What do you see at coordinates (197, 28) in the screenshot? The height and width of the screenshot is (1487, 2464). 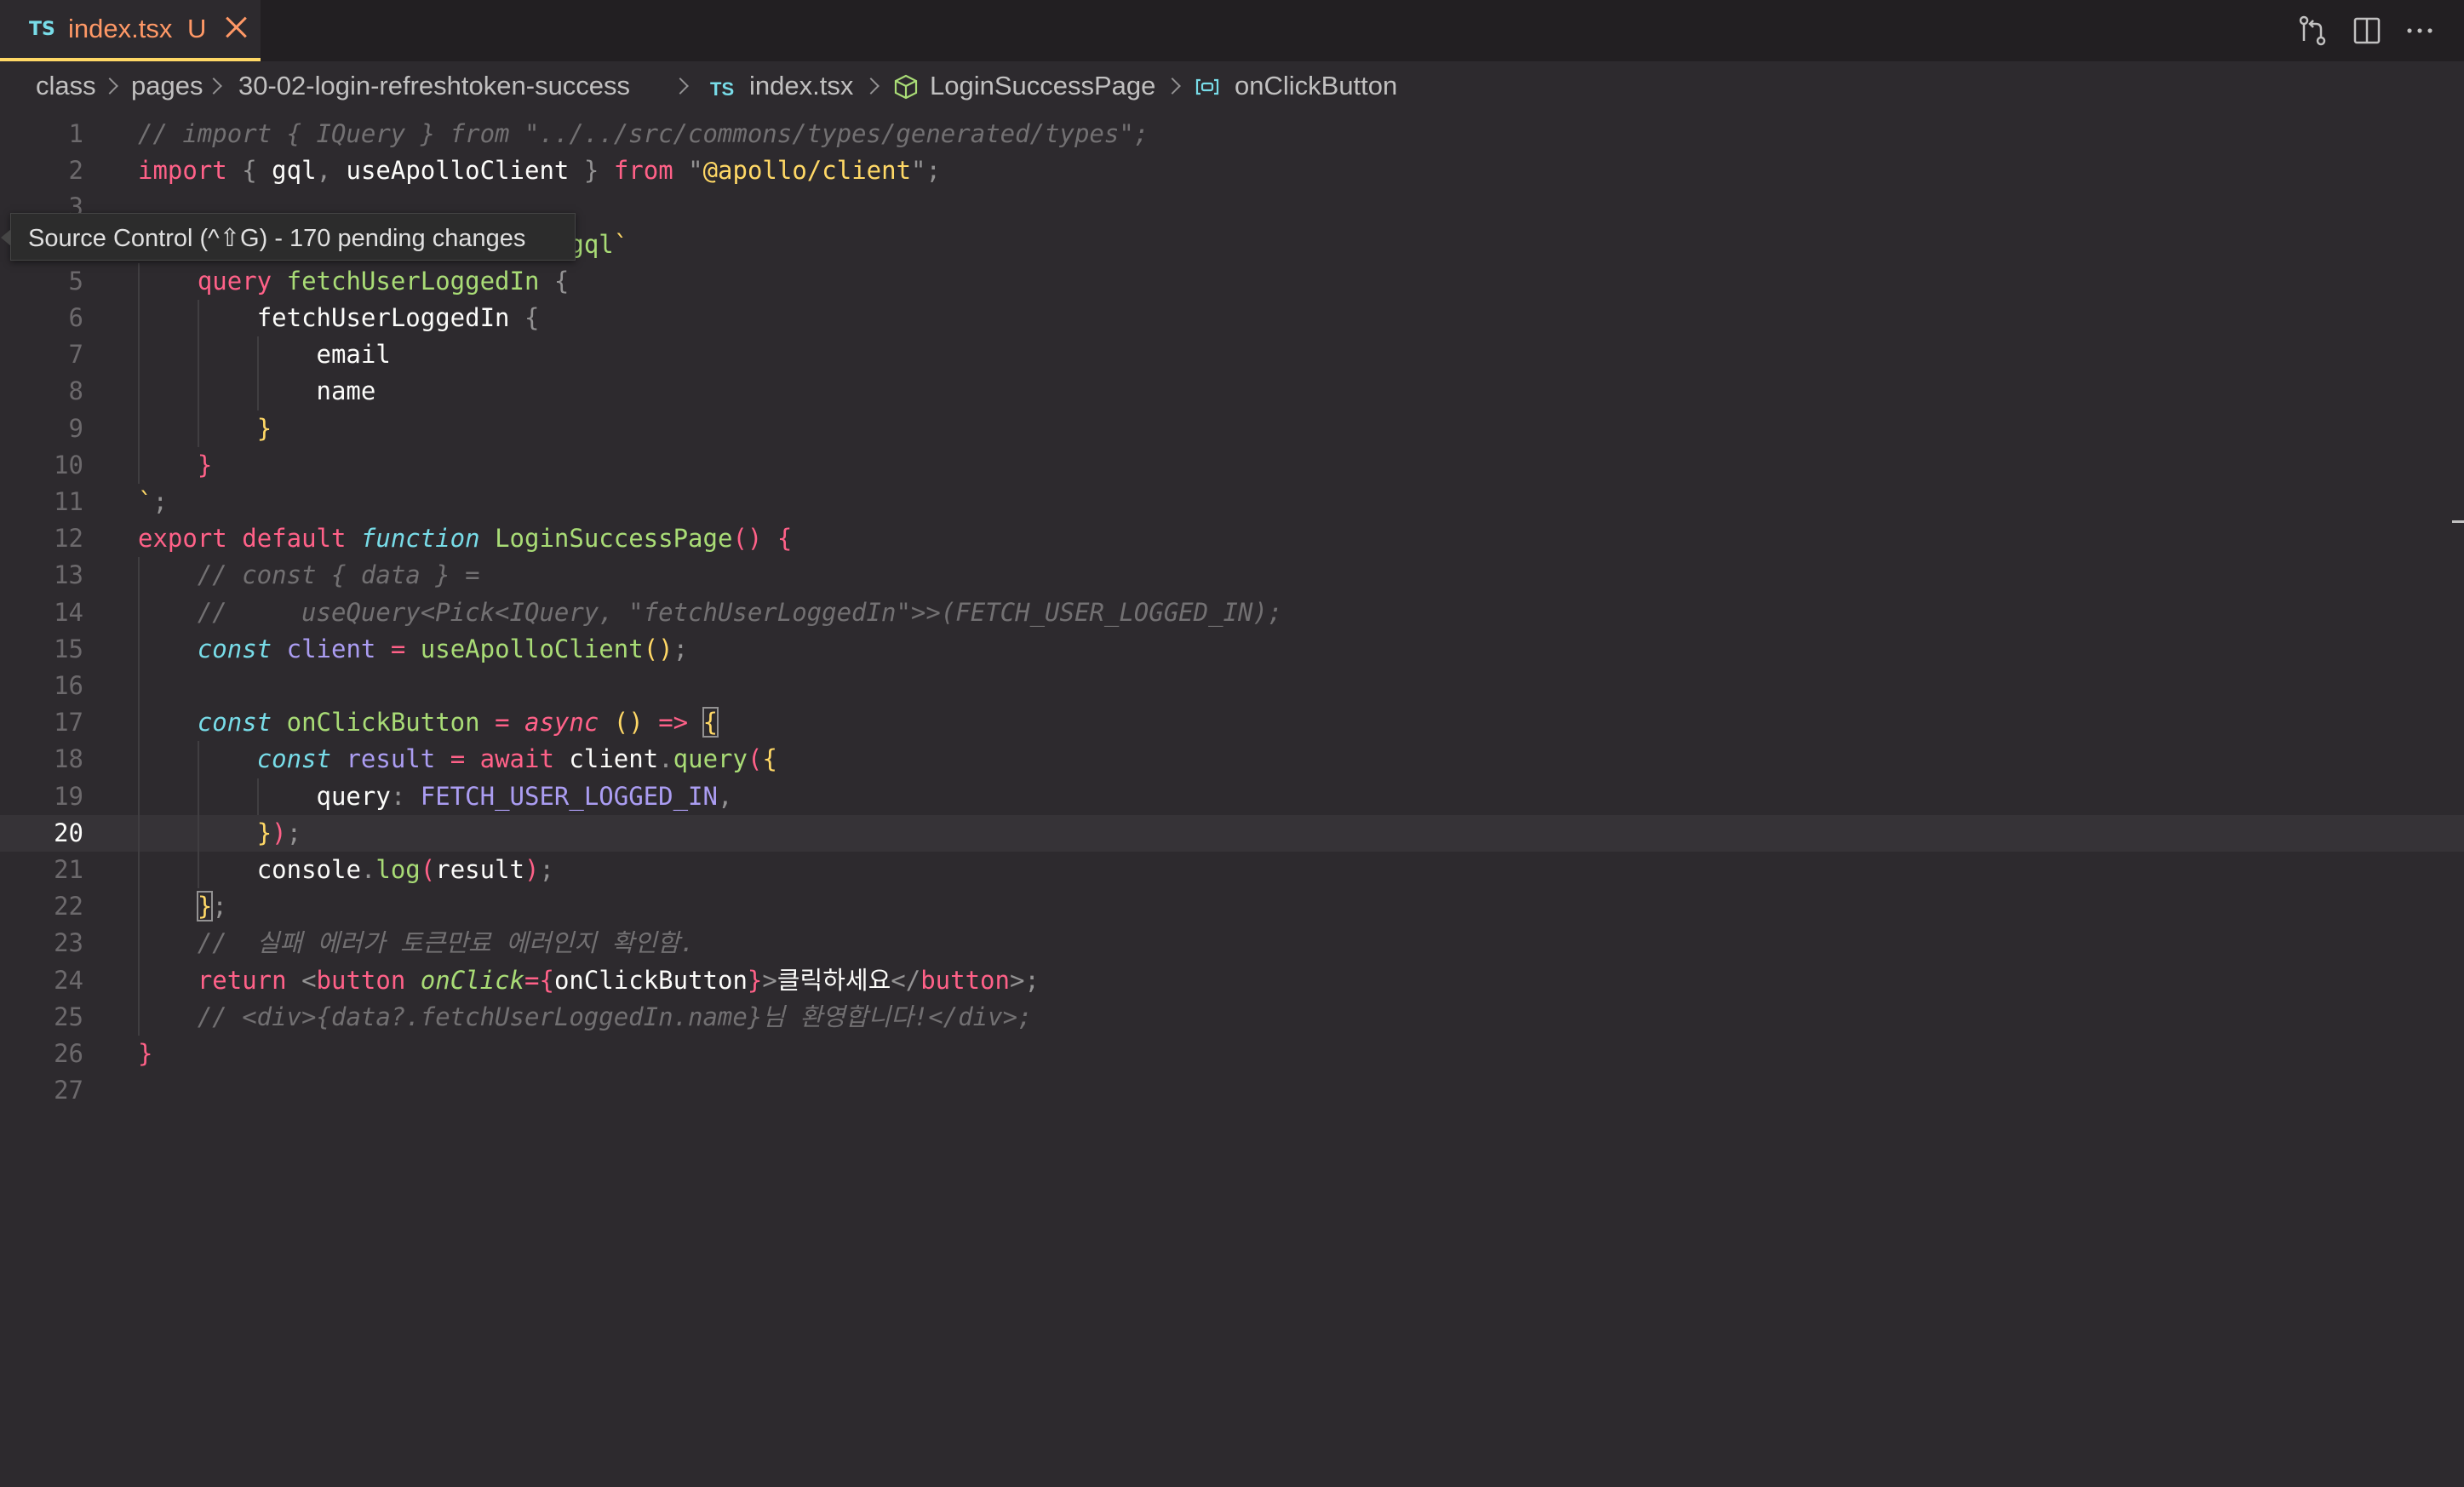 I see `untracked-status-badge: U` at bounding box center [197, 28].